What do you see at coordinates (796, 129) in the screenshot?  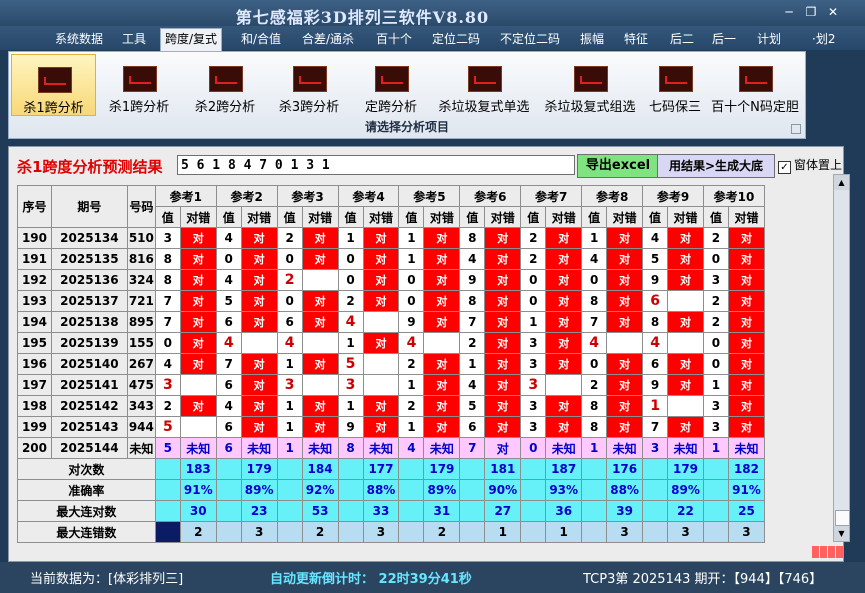 I see `dialog-launcher-icon` at bounding box center [796, 129].